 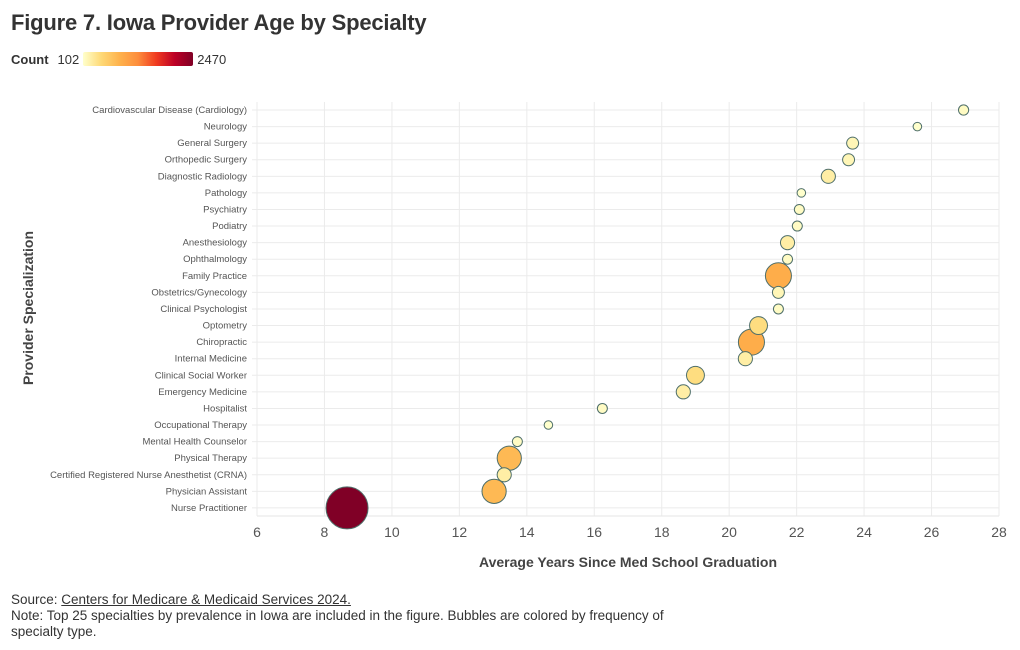 What do you see at coordinates (630, 532) in the screenshot?
I see `x-tick-labels: 6 8 10 12 14 16 18 20 22 24 26 28` at bounding box center [630, 532].